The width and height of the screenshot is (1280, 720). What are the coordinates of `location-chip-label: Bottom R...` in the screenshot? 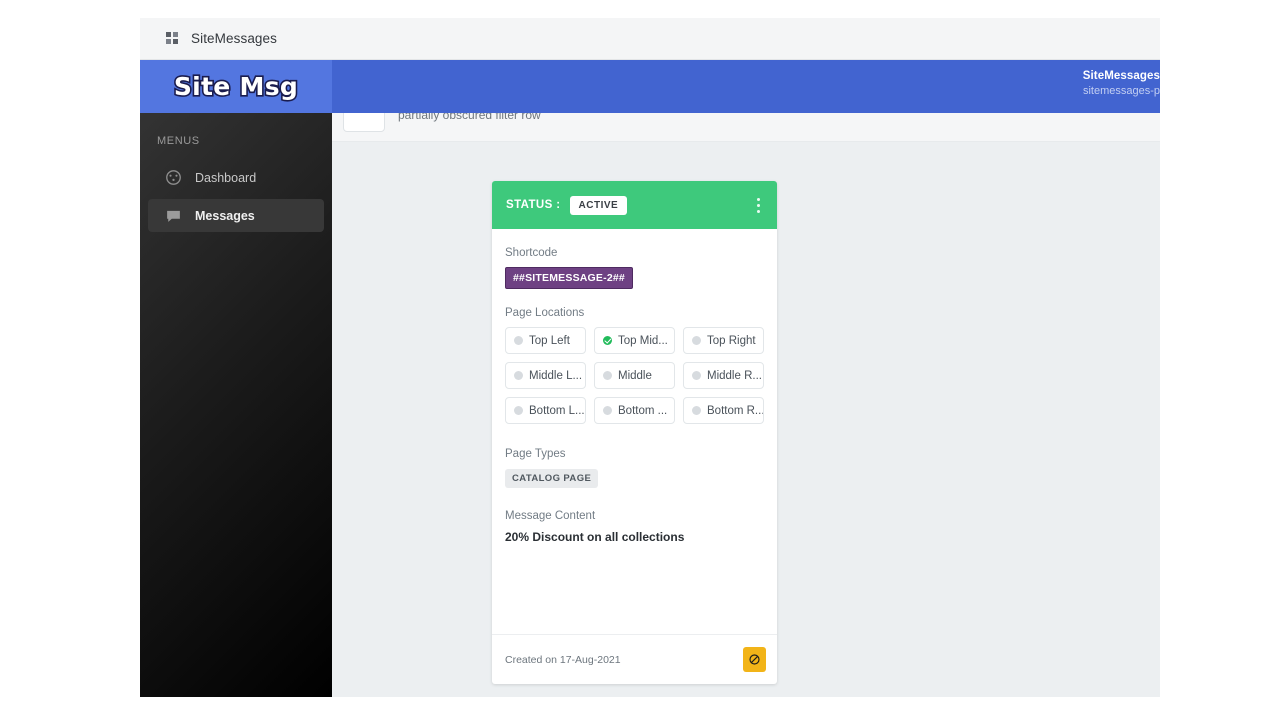 It's located at (735, 410).